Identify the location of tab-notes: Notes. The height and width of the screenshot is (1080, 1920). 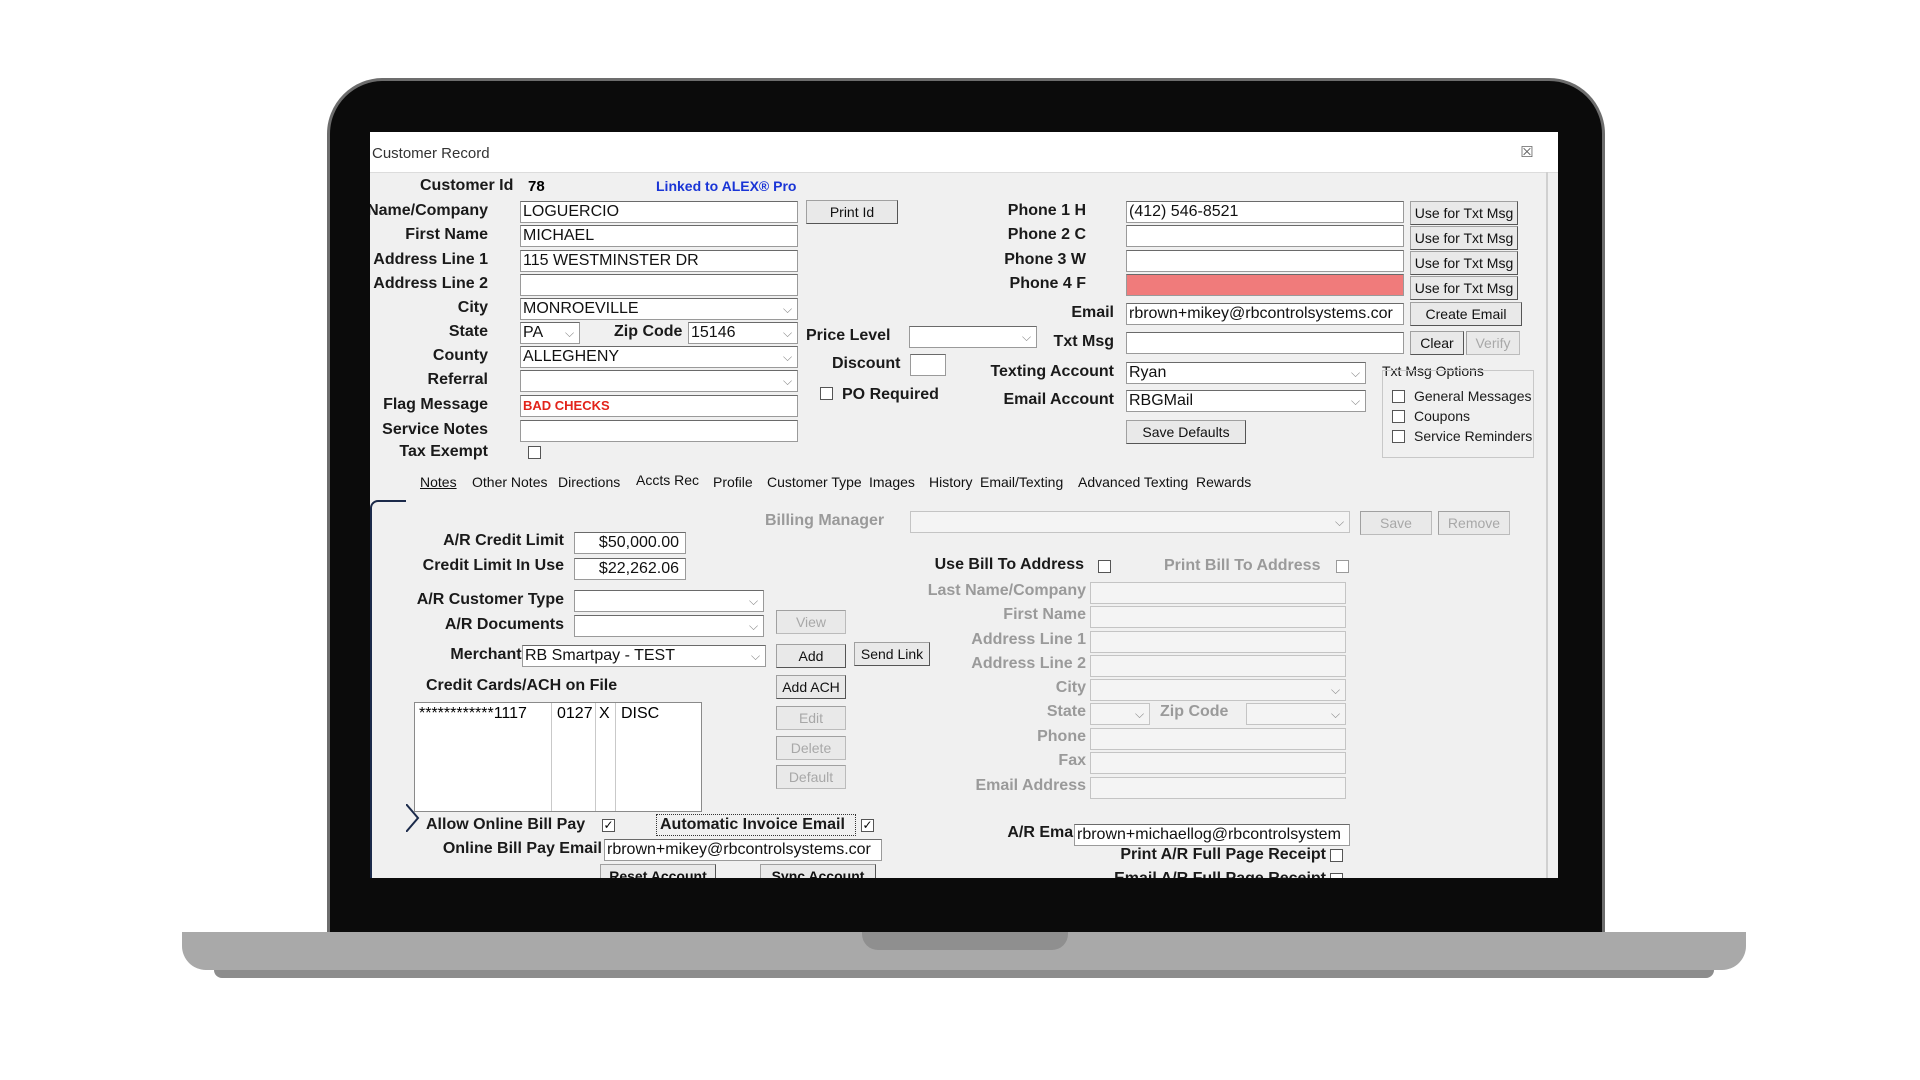
(438, 482).